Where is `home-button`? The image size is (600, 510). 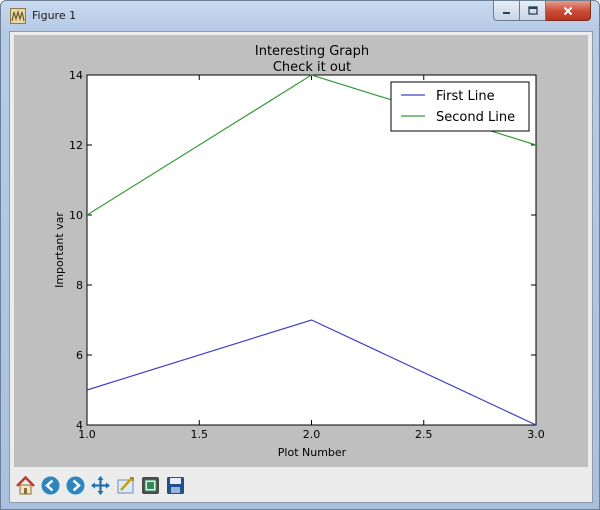
home-button is located at coordinates (25, 485).